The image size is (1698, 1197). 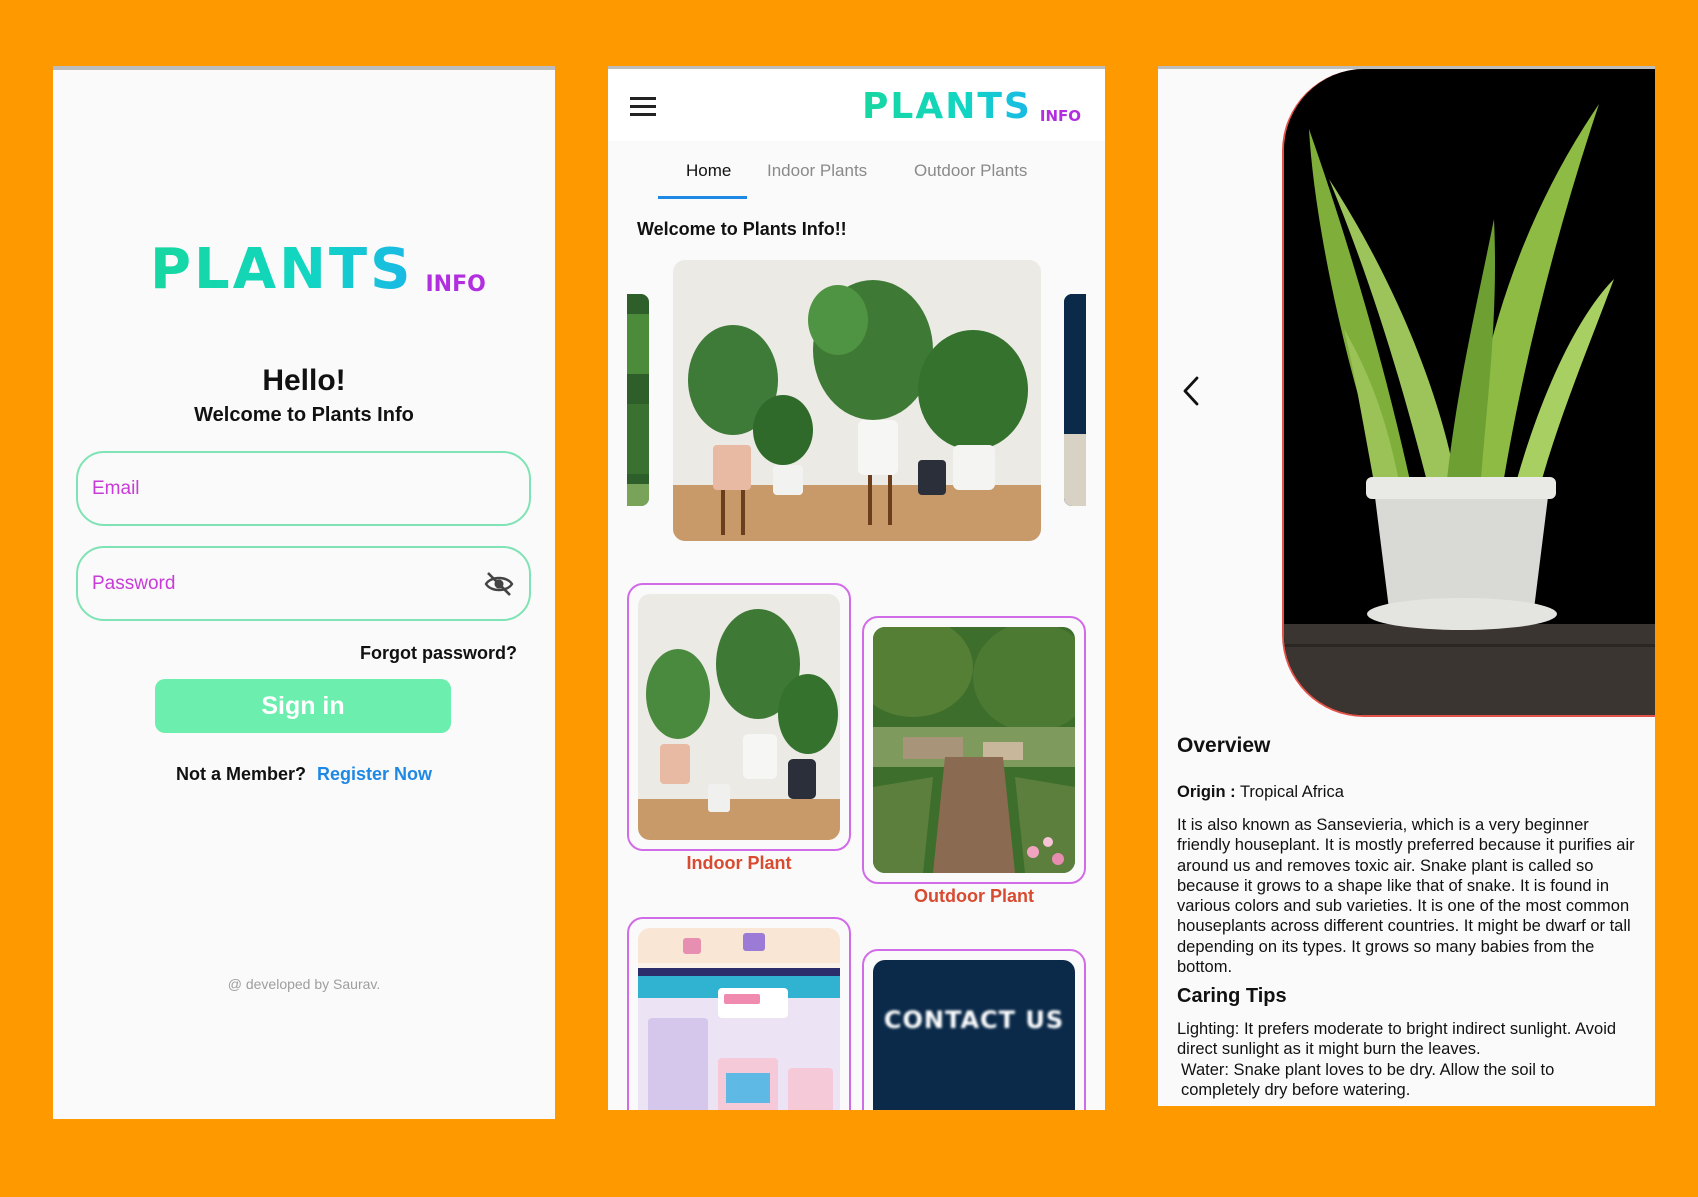 What do you see at coordinates (970, 171) in the screenshot?
I see `tab-outdoor-plants: Outdoor Plants` at bounding box center [970, 171].